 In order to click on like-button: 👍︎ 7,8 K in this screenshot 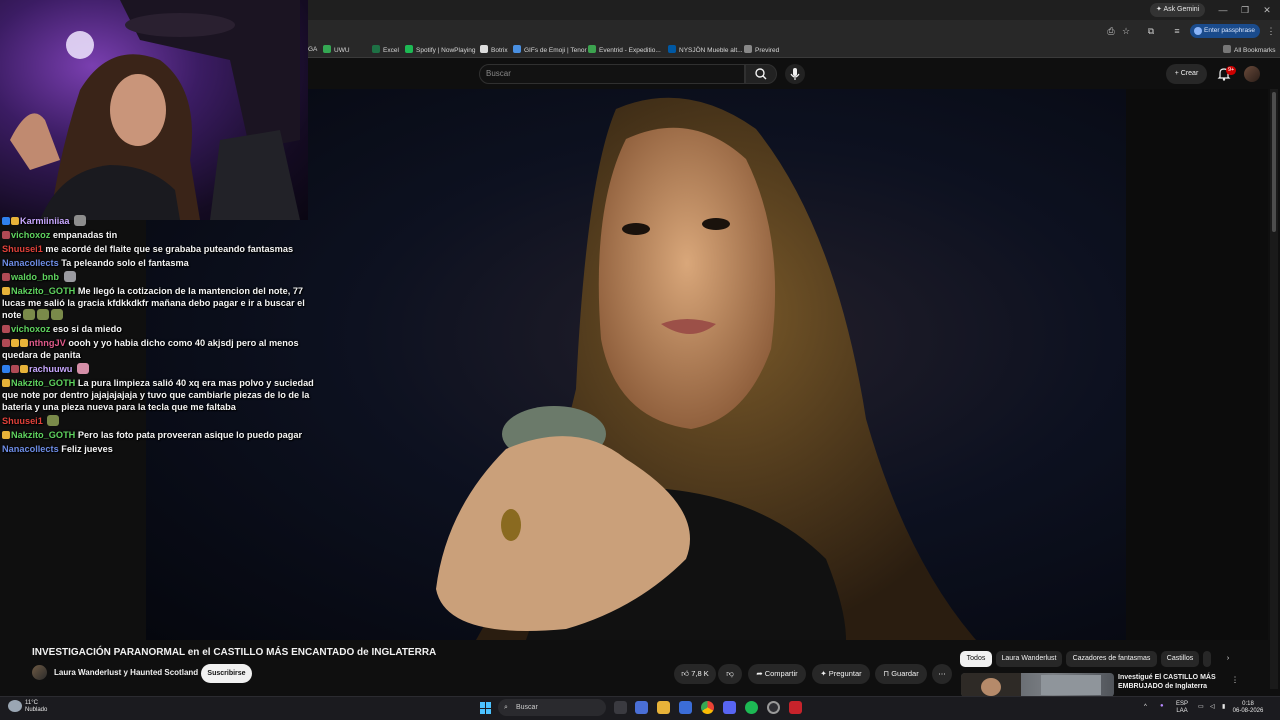, I will do `click(695, 674)`.